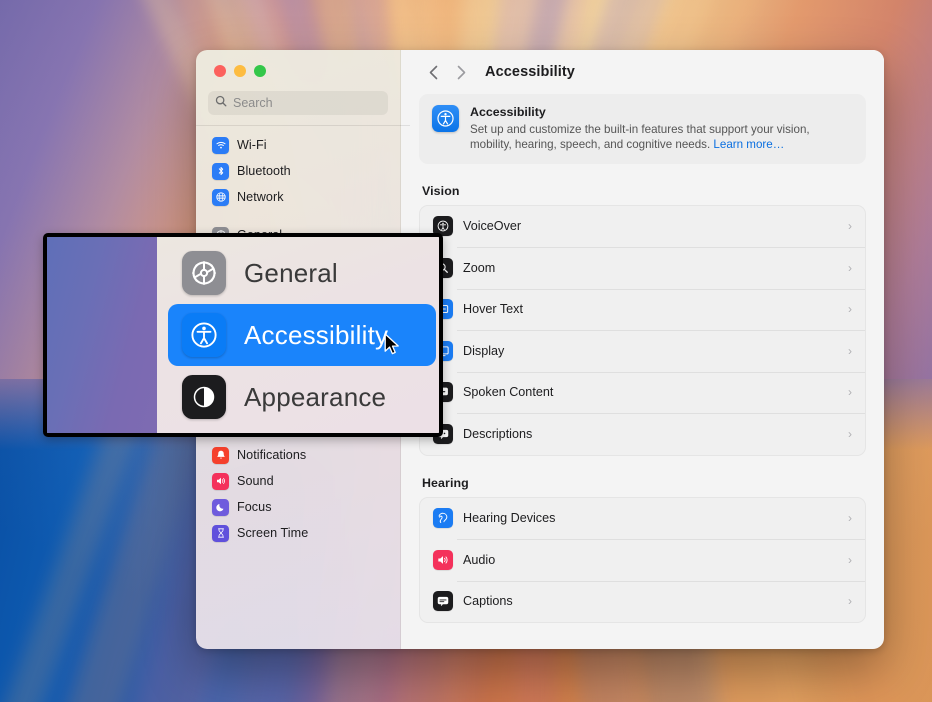  Describe the element at coordinates (220, 171) in the screenshot. I see `bluetooth-icon` at that location.